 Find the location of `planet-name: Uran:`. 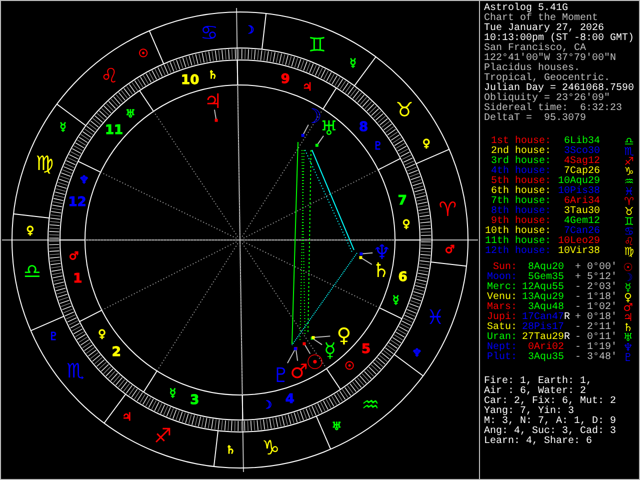

planet-name: Uran: is located at coordinates (501, 338).